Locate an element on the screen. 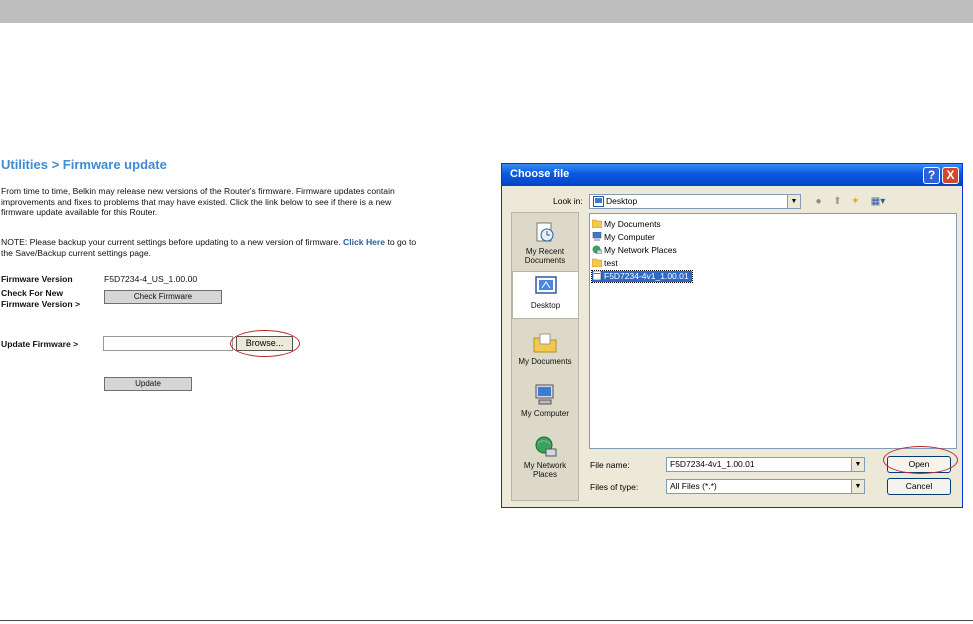 This screenshot has height=624, width=973. update-button: Update is located at coordinates (148, 384).